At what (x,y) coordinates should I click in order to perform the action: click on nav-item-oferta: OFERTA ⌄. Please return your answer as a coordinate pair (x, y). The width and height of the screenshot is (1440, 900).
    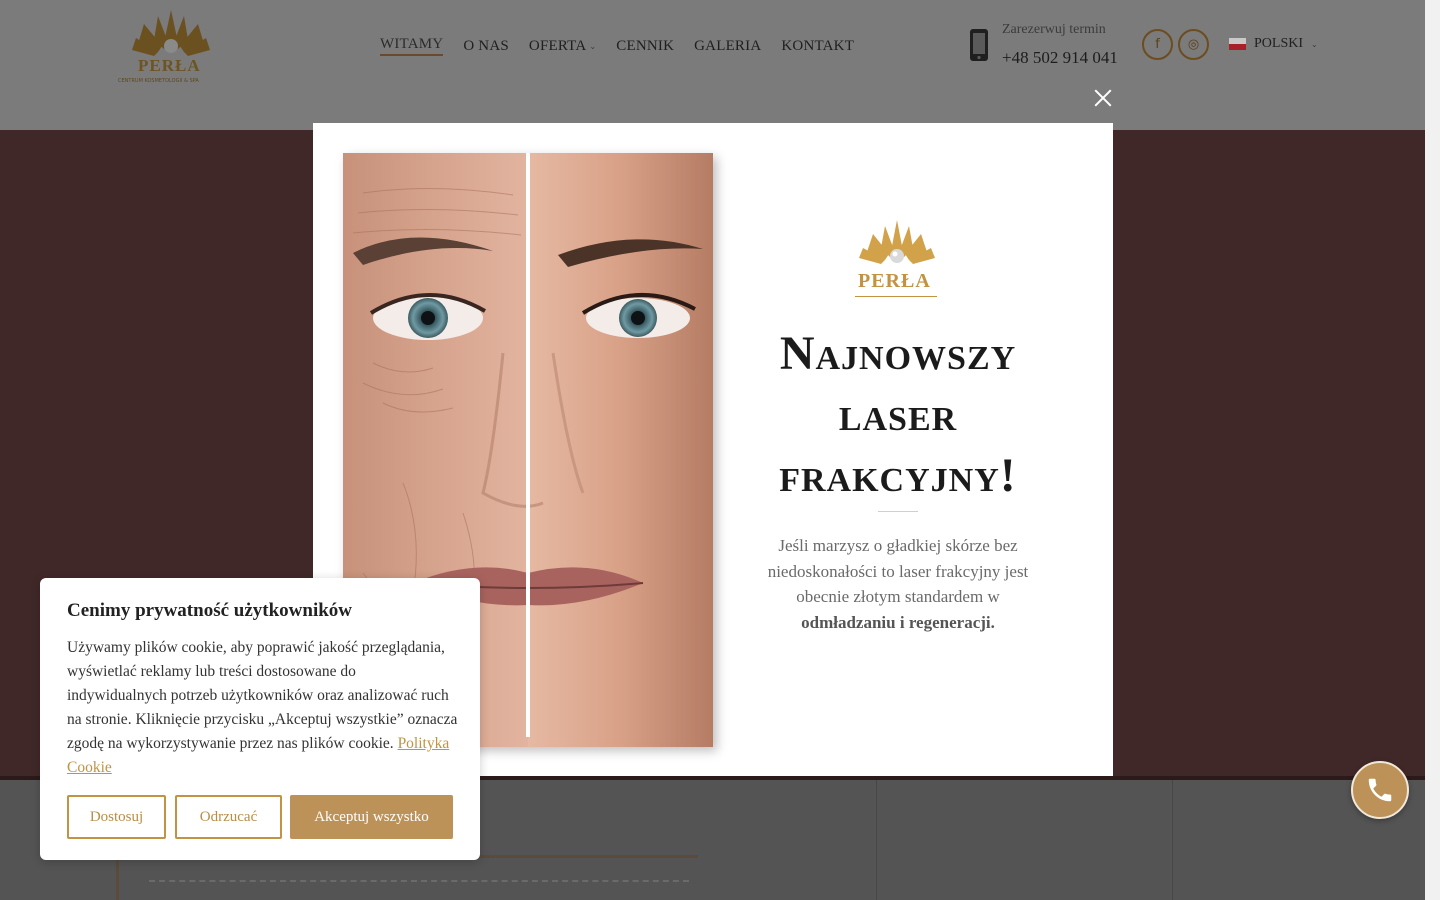
    Looking at the image, I should click on (562, 46).